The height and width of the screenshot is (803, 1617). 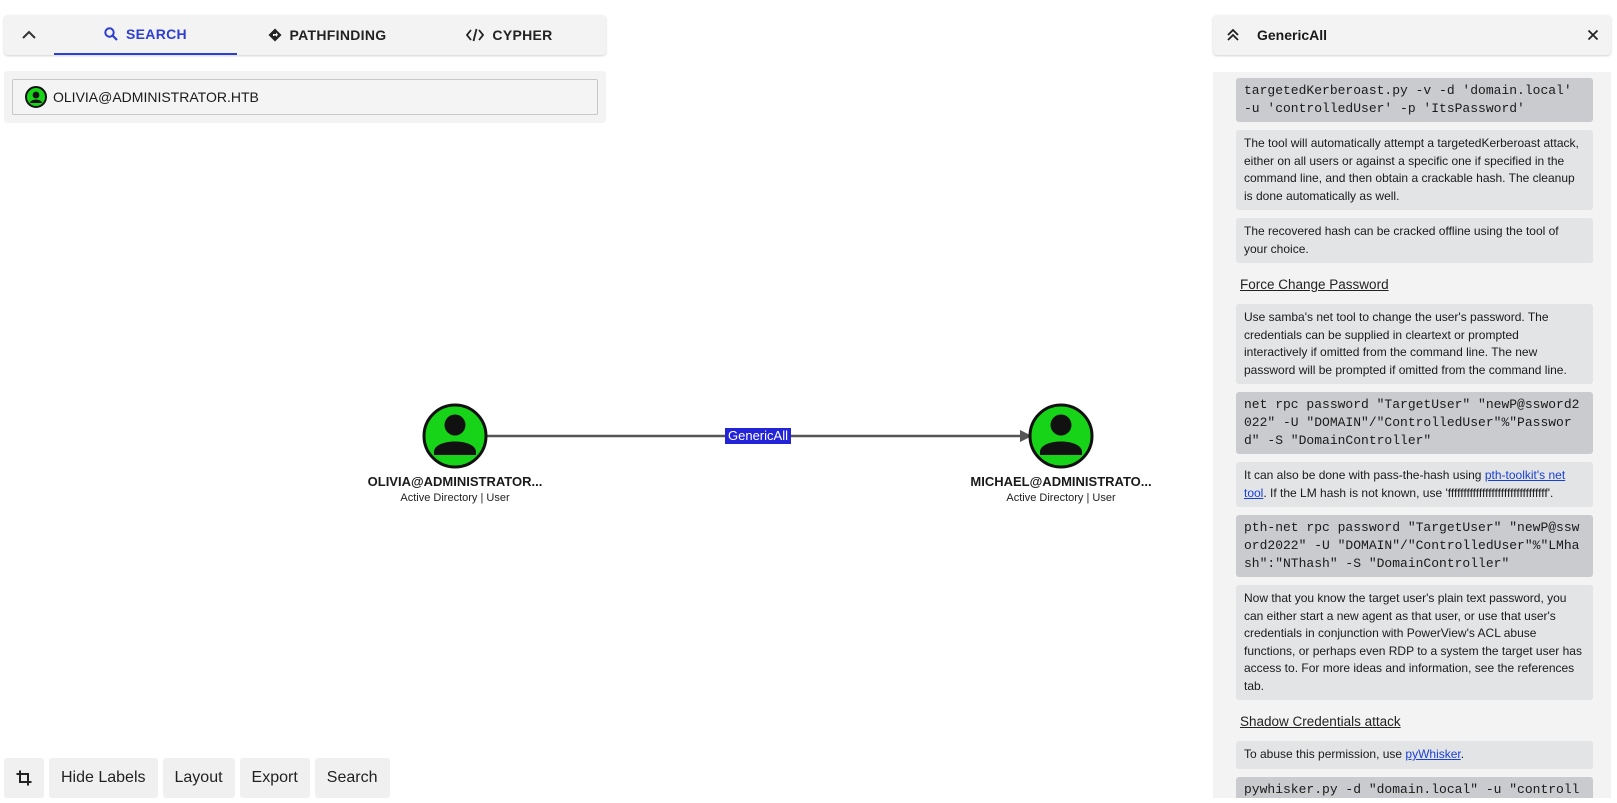 I want to click on target-node-type: Active Directory | User, so click(x=1061, y=498).